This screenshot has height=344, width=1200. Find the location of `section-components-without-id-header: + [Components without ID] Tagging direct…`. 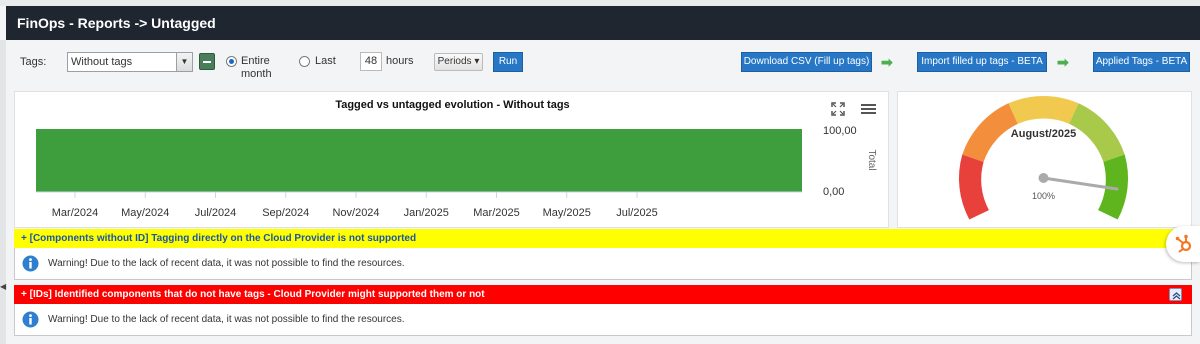

section-components-without-id-header: + [Components without ID] Tagging direct… is located at coordinates (603, 238).